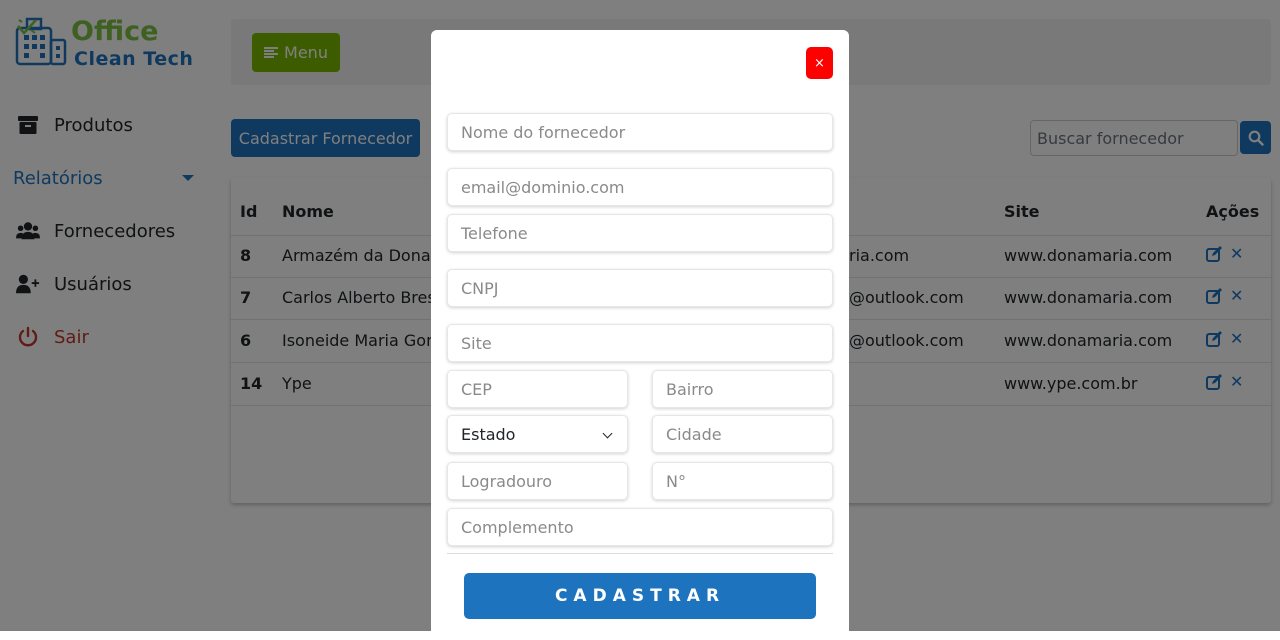 The image size is (1280, 640). What do you see at coordinates (537, 389) in the screenshot?
I see `cep-field: CEP` at bounding box center [537, 389].